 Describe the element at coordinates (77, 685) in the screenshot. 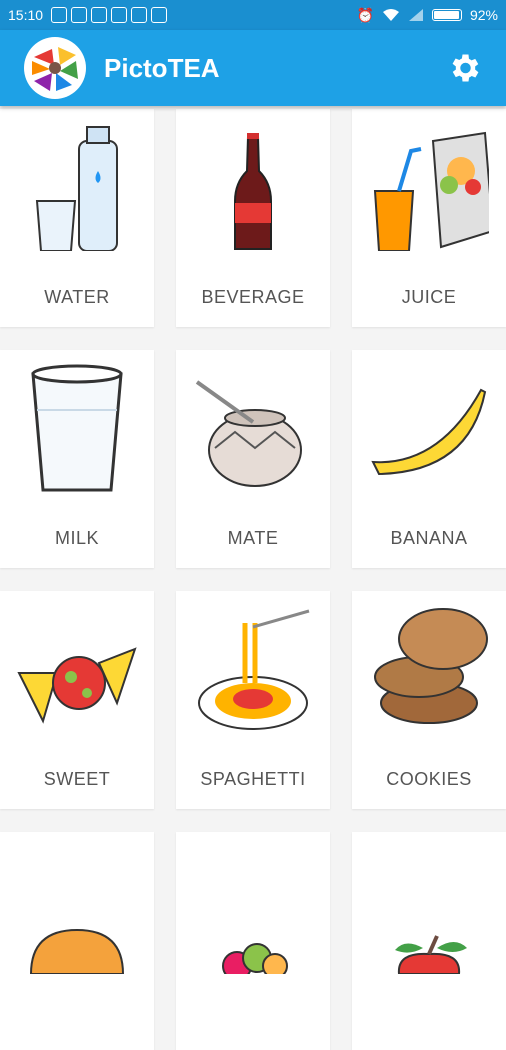

I see `sweet-icon` at that location.